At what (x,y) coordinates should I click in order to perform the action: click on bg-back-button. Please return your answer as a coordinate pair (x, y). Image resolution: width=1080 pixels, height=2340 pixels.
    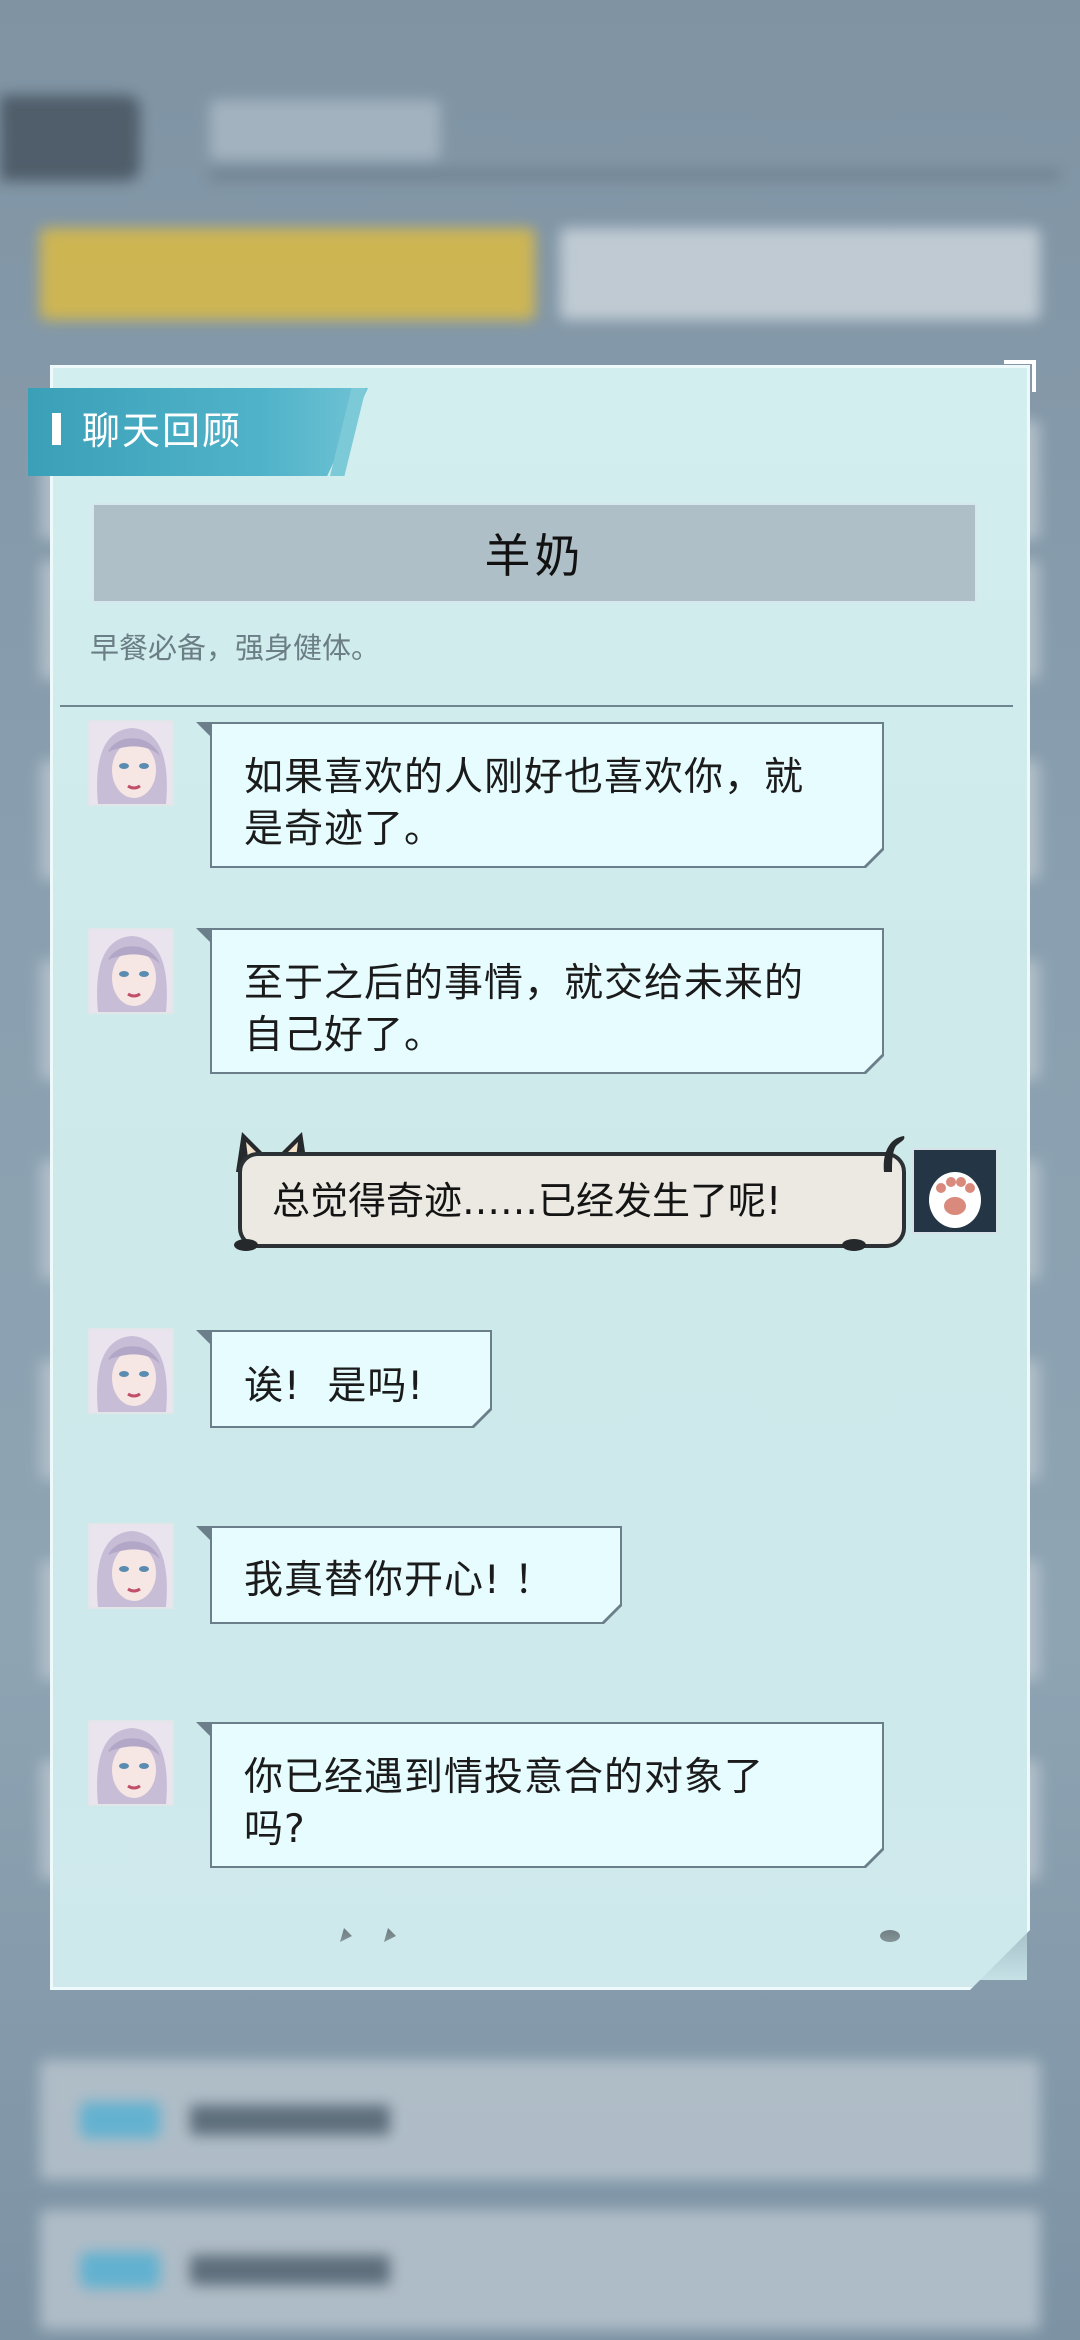
    Looking at the image, I should click on (70, 138).